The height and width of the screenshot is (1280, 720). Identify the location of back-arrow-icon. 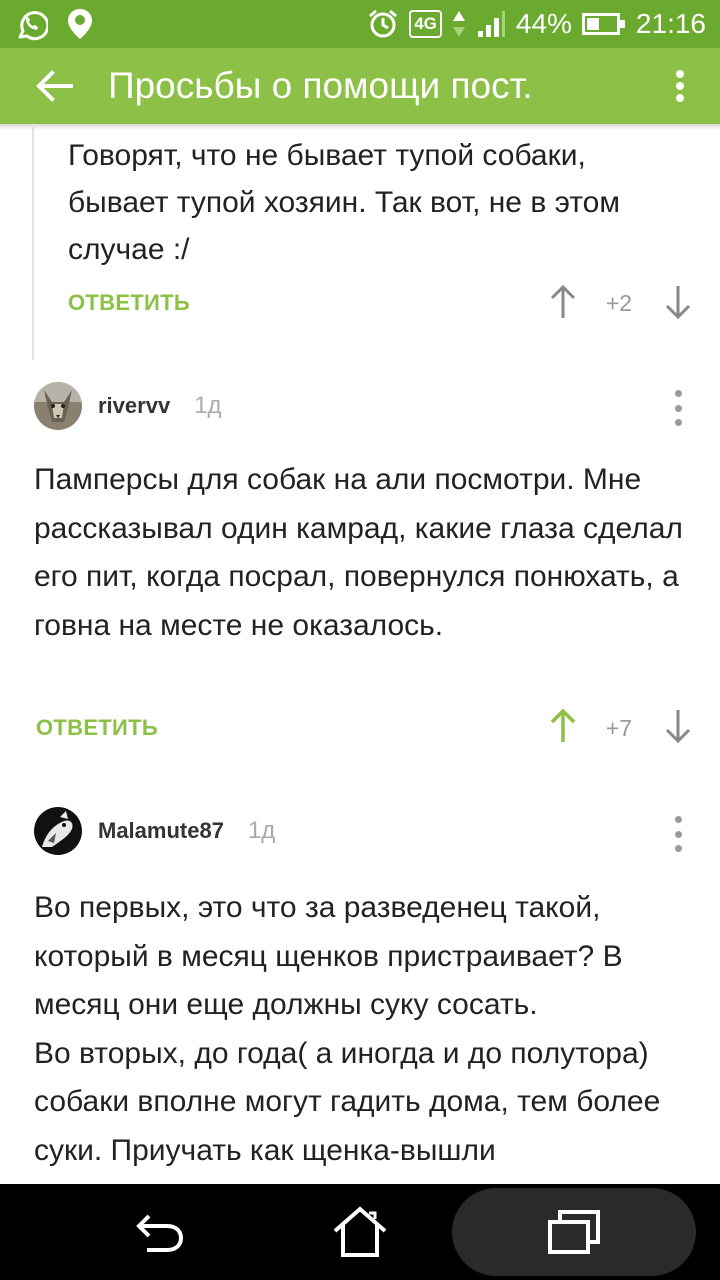
(54, 86).